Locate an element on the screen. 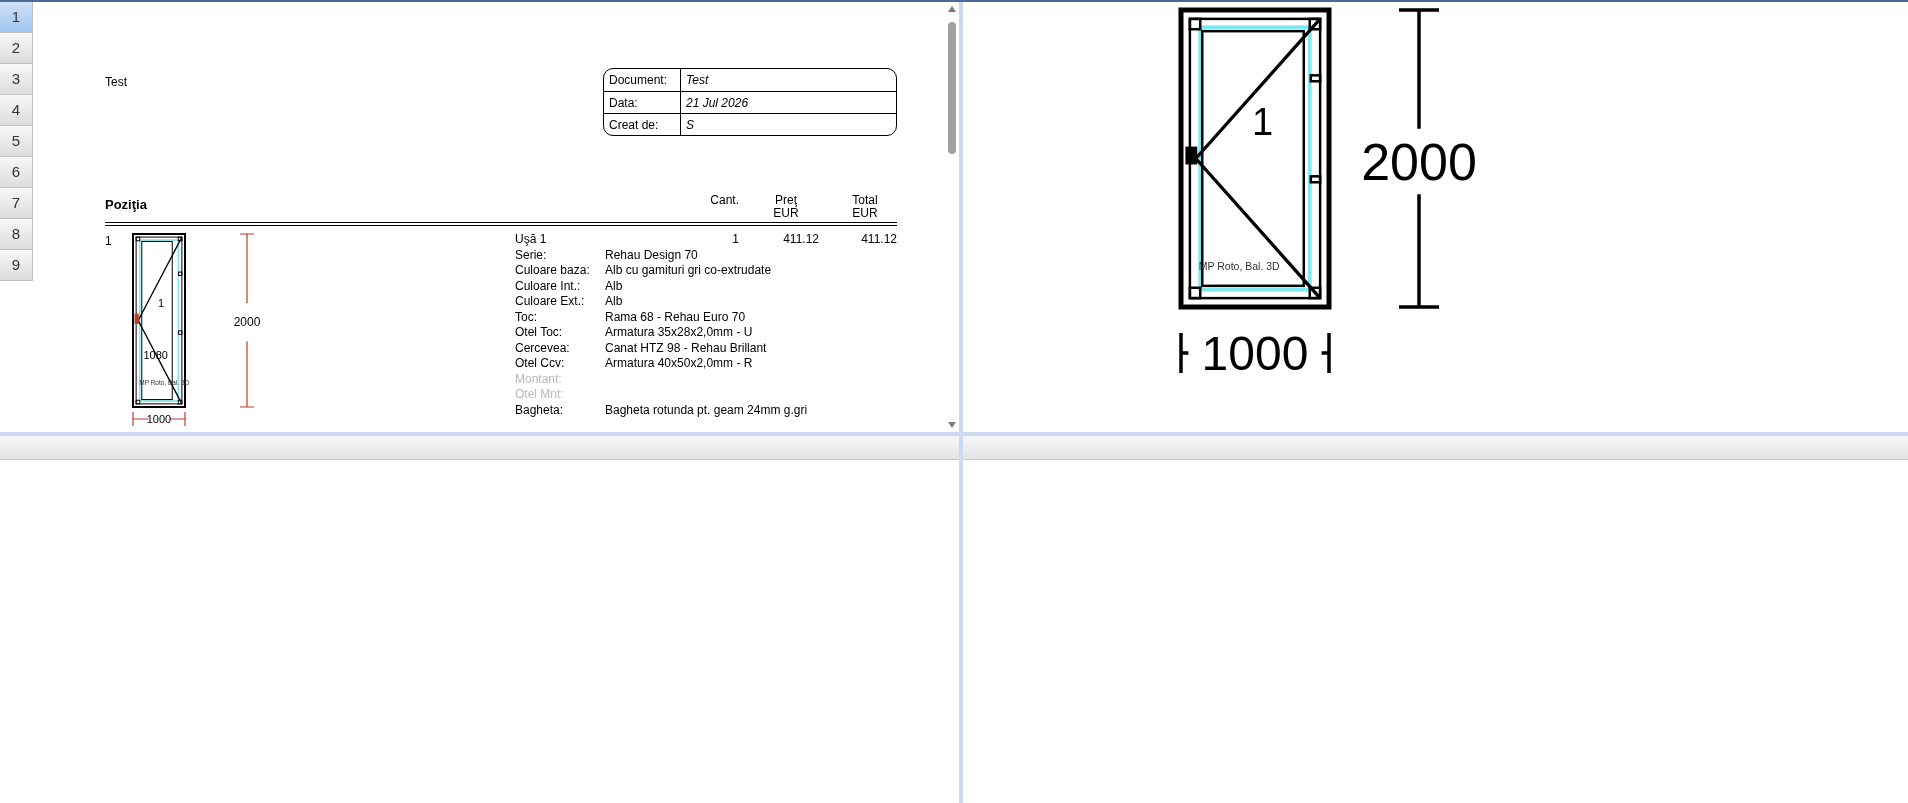 The height and width of the screenshot is (803, 1908). info-value: 21 Jul 2026 is located at coordinates (788, 102).